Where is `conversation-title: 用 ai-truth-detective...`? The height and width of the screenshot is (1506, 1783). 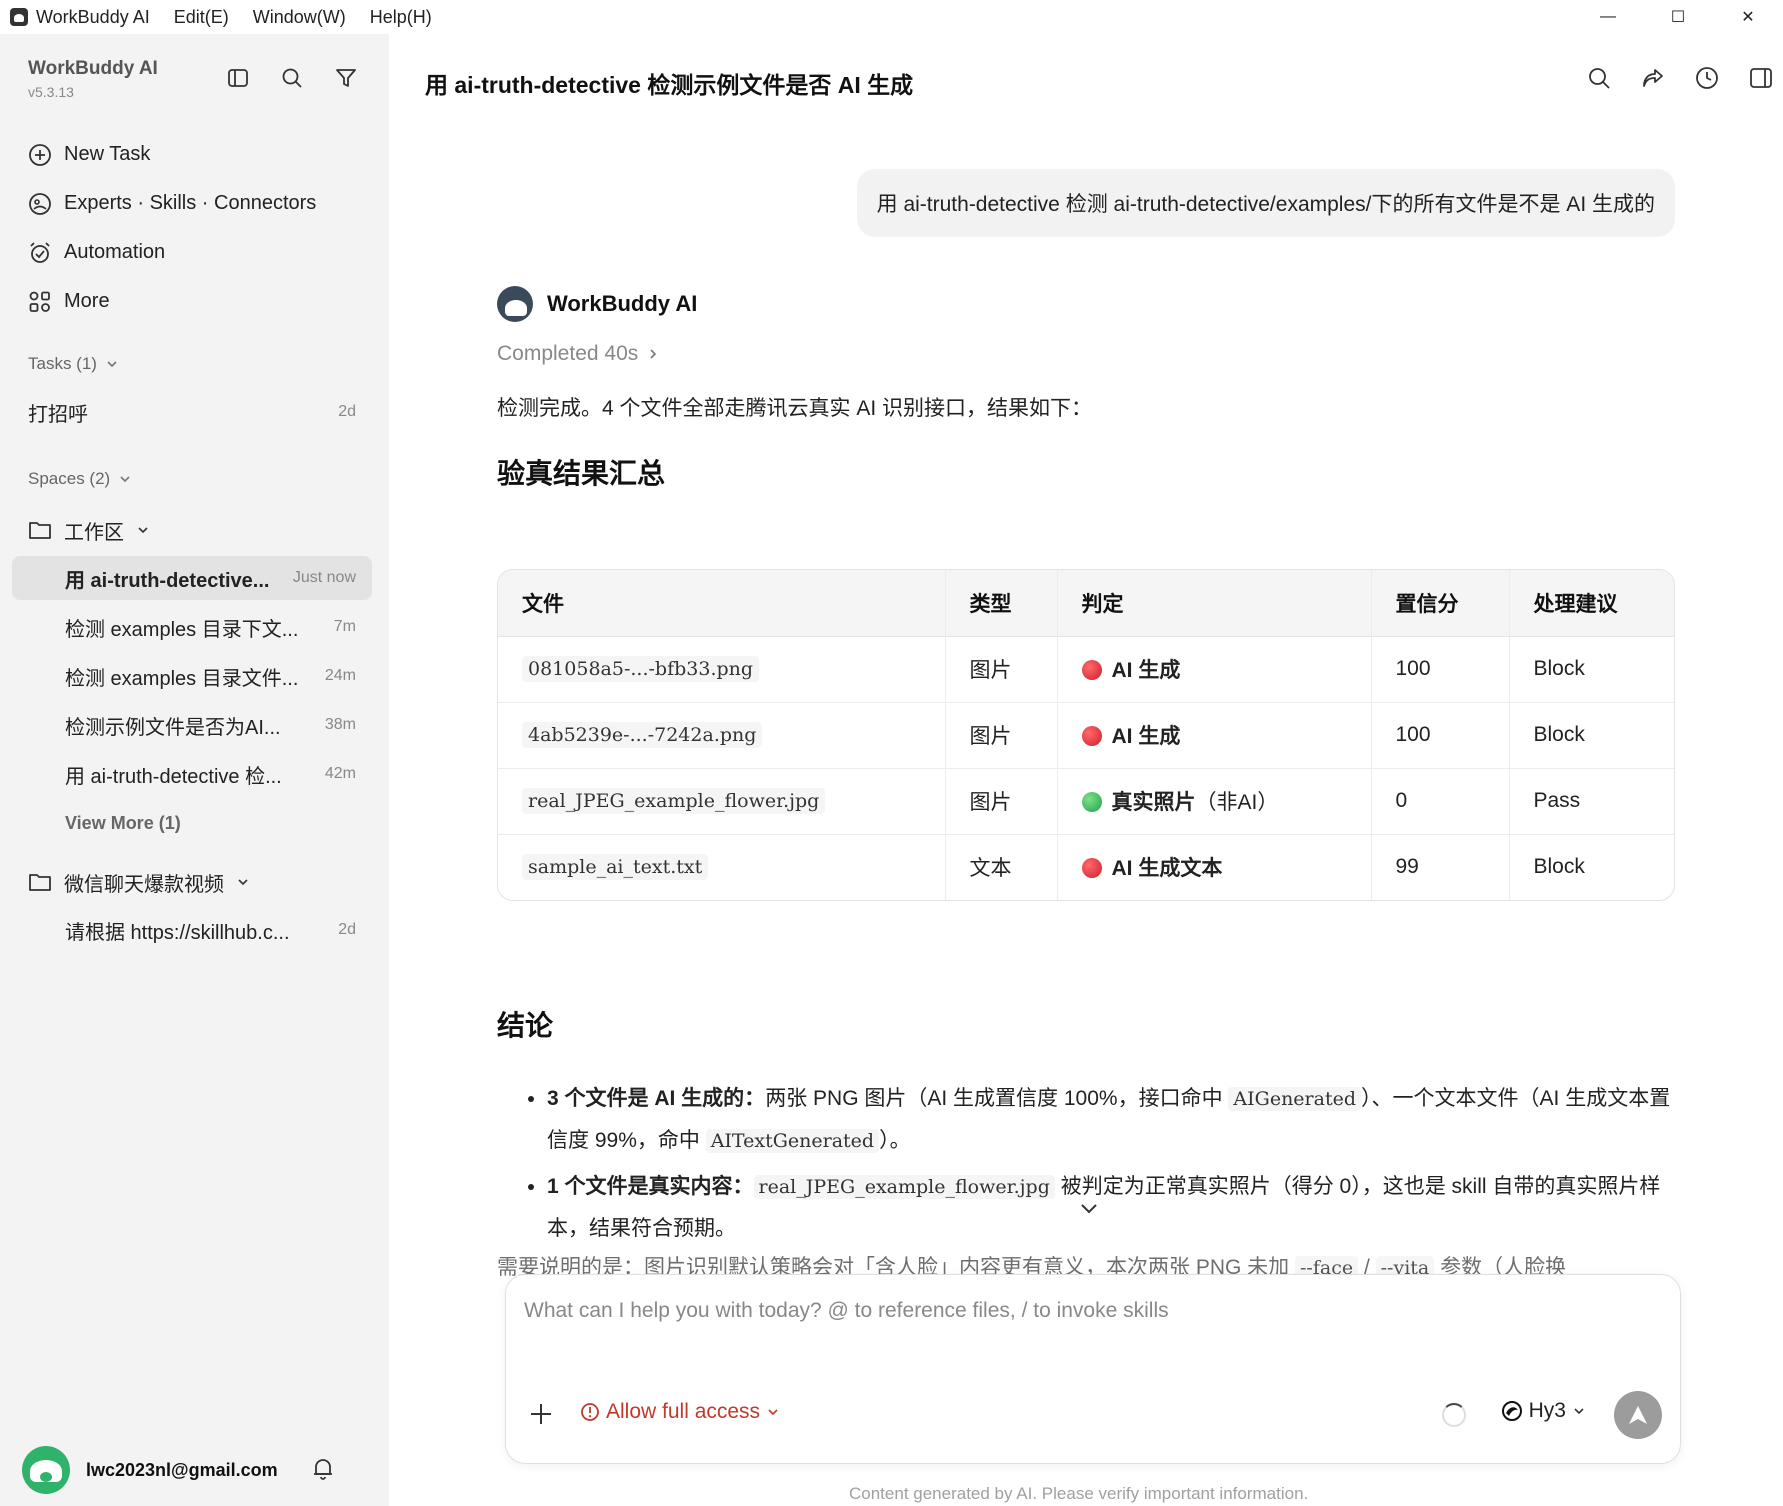 conversation-title: 用 ai-truth-detective... is located at coordinates (167, 580).